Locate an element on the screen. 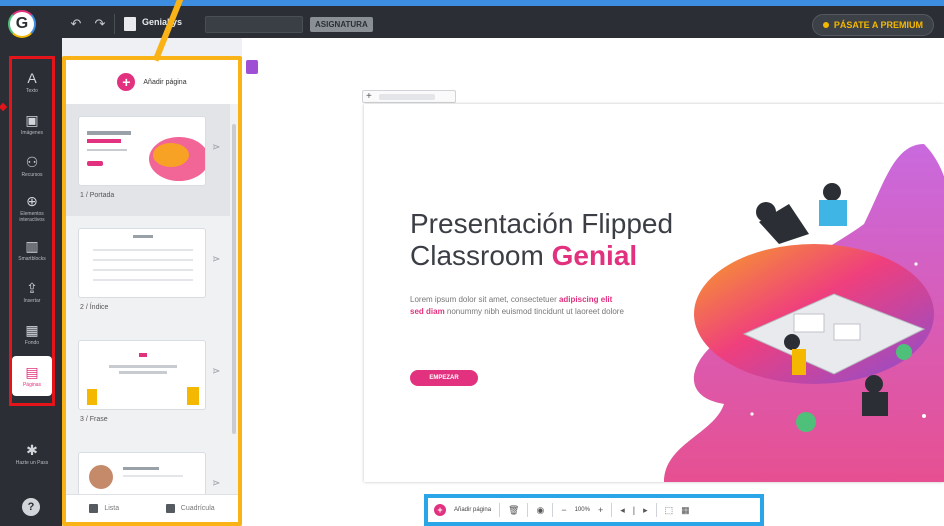 Image resolution: width=944 pixels, height=526 pixels. trash-icon: 🗑 is located at coordinates (513, 510).